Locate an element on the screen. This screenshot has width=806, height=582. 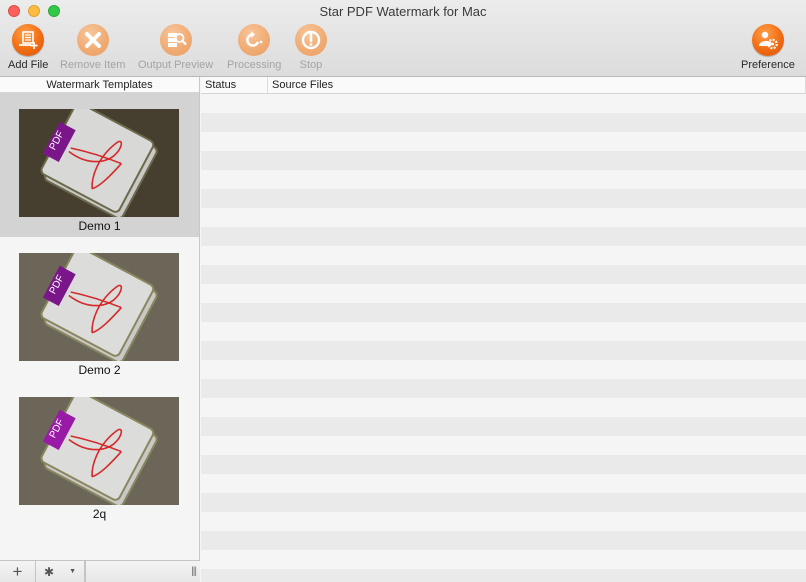
template-item-demo-1: PDF Demo 1 is located at coordinates (99, 165).